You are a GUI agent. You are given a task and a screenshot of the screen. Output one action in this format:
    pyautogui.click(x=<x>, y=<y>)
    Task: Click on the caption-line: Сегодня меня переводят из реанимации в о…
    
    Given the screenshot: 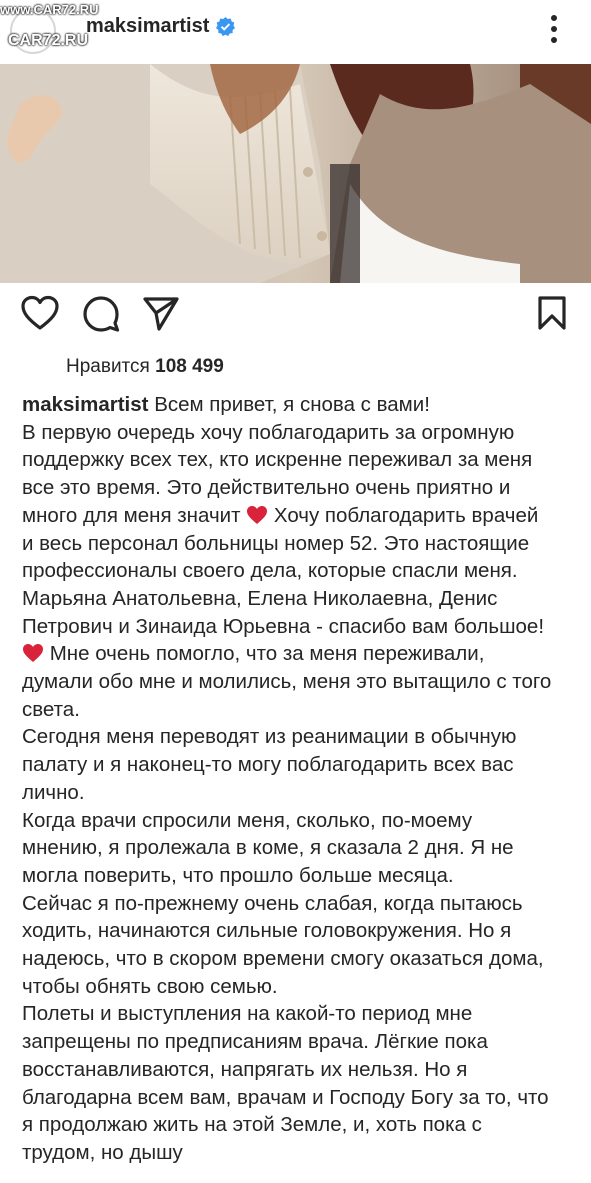 What is the action you would take?
    pyautogui.click(x=269, y=737)
    